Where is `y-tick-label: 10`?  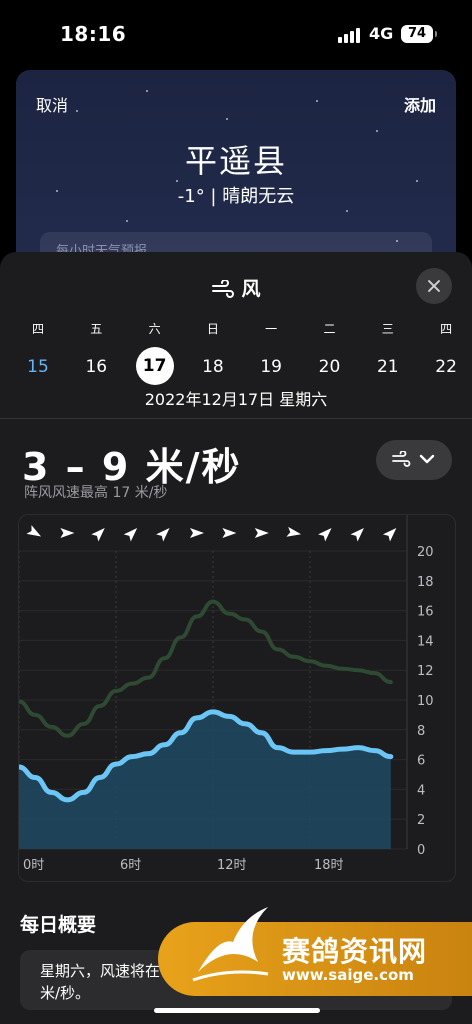 y-tick-label: 10 is located at coordinates (425, 701).